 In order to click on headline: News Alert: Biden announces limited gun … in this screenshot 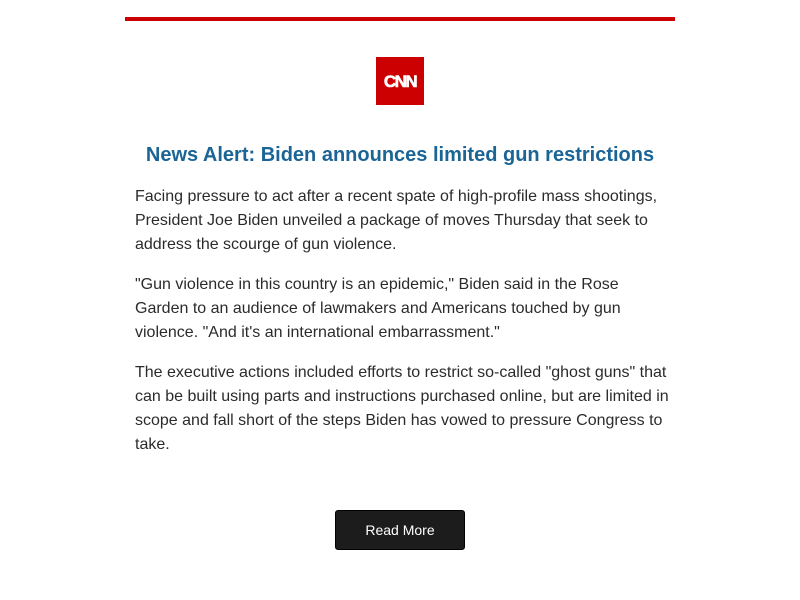, I will do `click(400, 155)`.